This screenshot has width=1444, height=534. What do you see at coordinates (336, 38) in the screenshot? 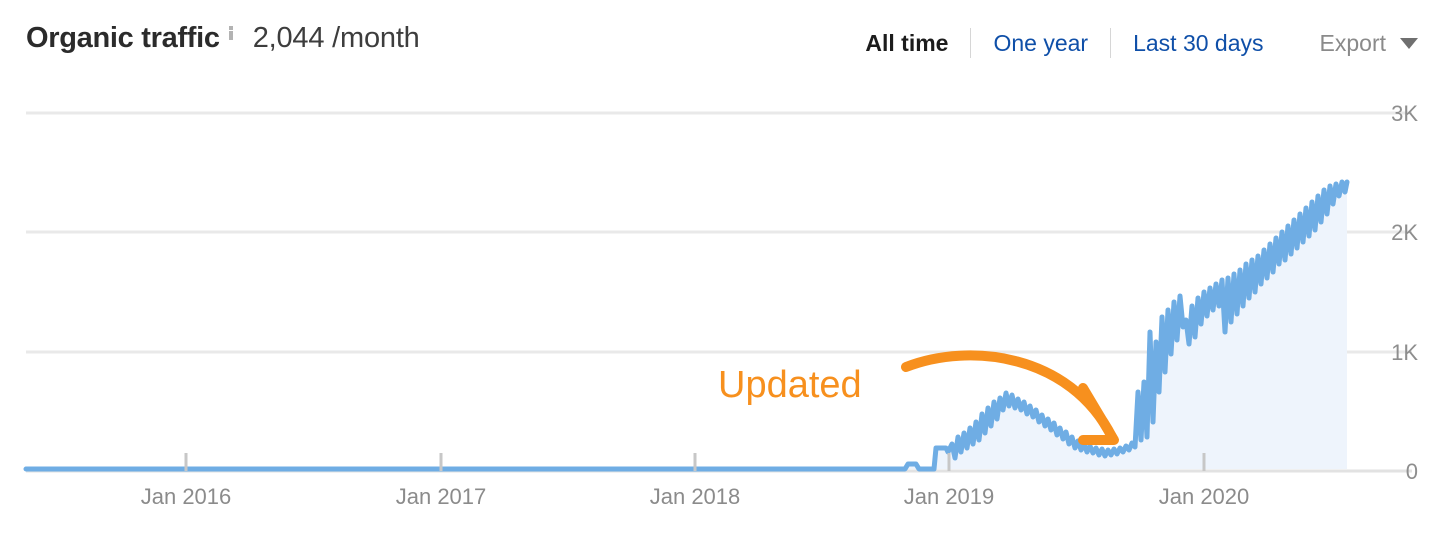
I see `metric-value: 2,044 /month` at bounding box center [336, 38].